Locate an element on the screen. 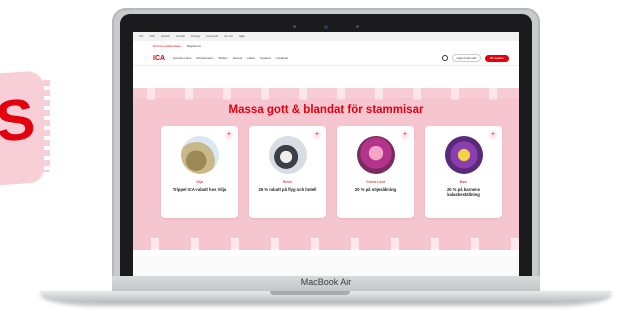 Image resolution: width=617 pixels, height=322 pixels. nav-item: Erbjudanden is located at coordinates (204, 58).